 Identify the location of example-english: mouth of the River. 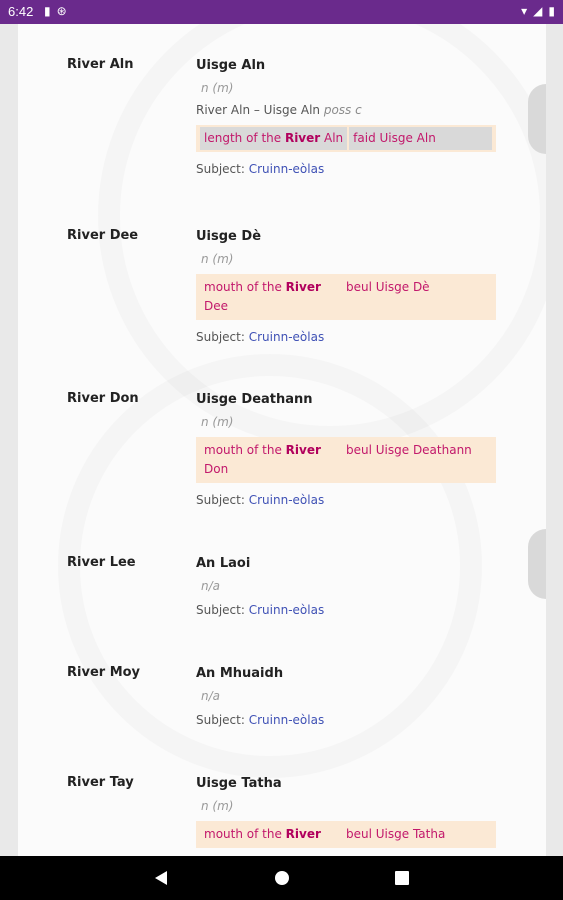
(275, 834).